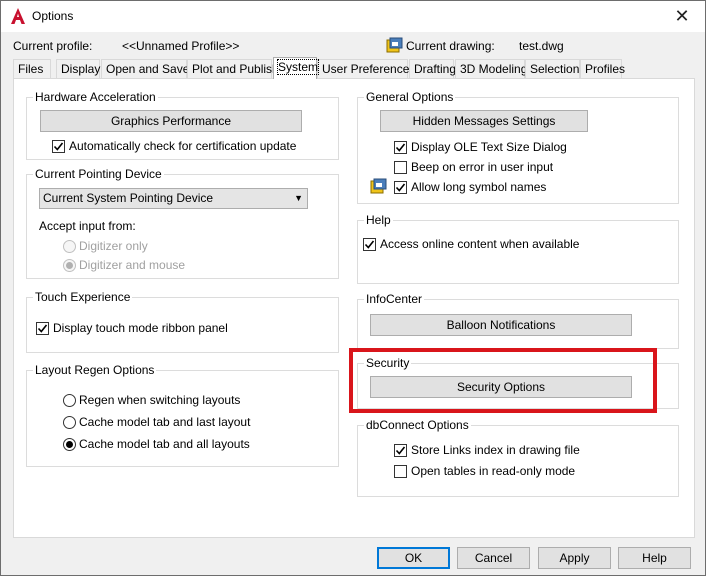 The width and height of the screenshot is (706, 576). I want to click on digitizer-only-radio: Digitizer only, so click(105, 246).